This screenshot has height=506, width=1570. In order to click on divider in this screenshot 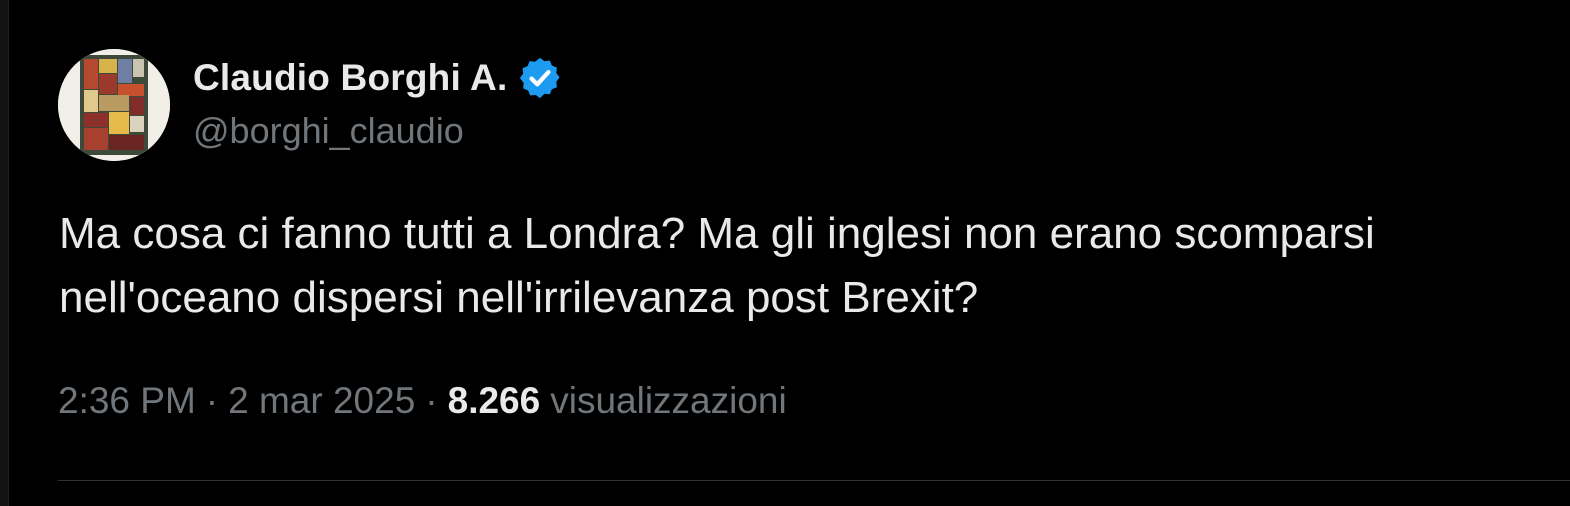, I will do `click(814, 480)`.